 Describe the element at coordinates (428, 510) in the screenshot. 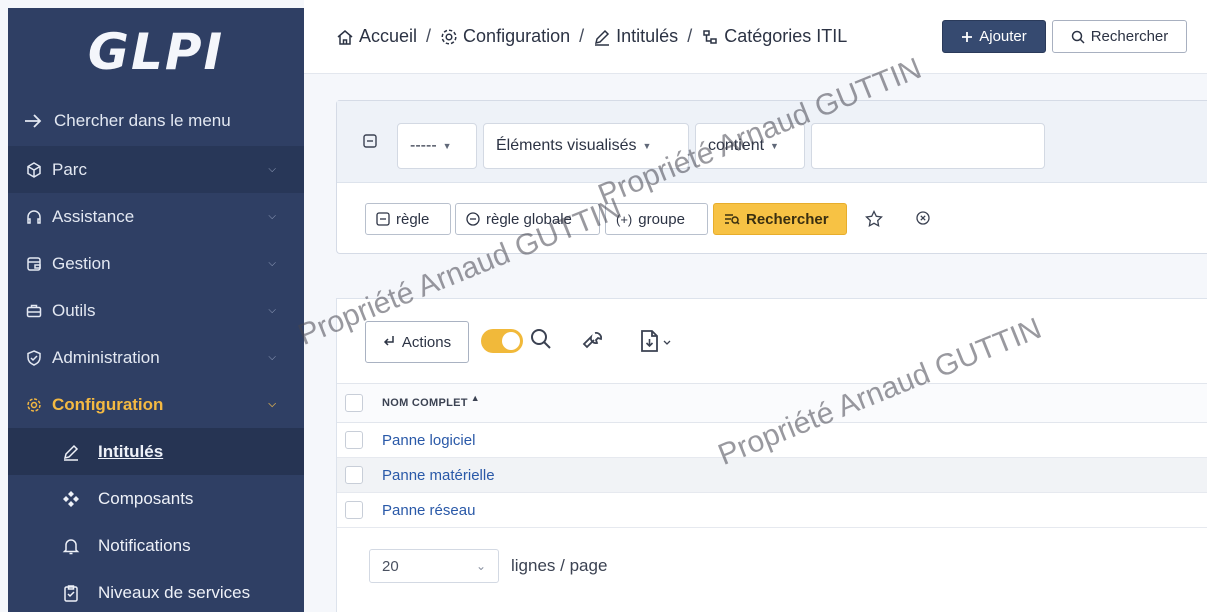

I see `row-name-link: Panne réseau` at that location.